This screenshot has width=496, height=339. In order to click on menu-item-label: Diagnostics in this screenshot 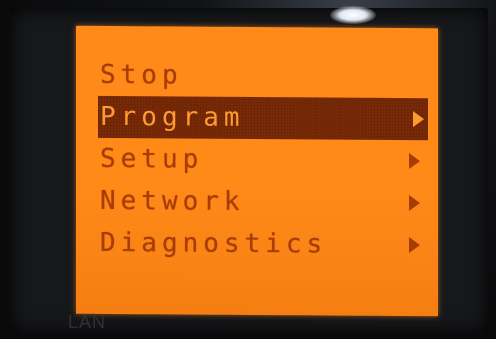, I will do `click(214, 243)`.